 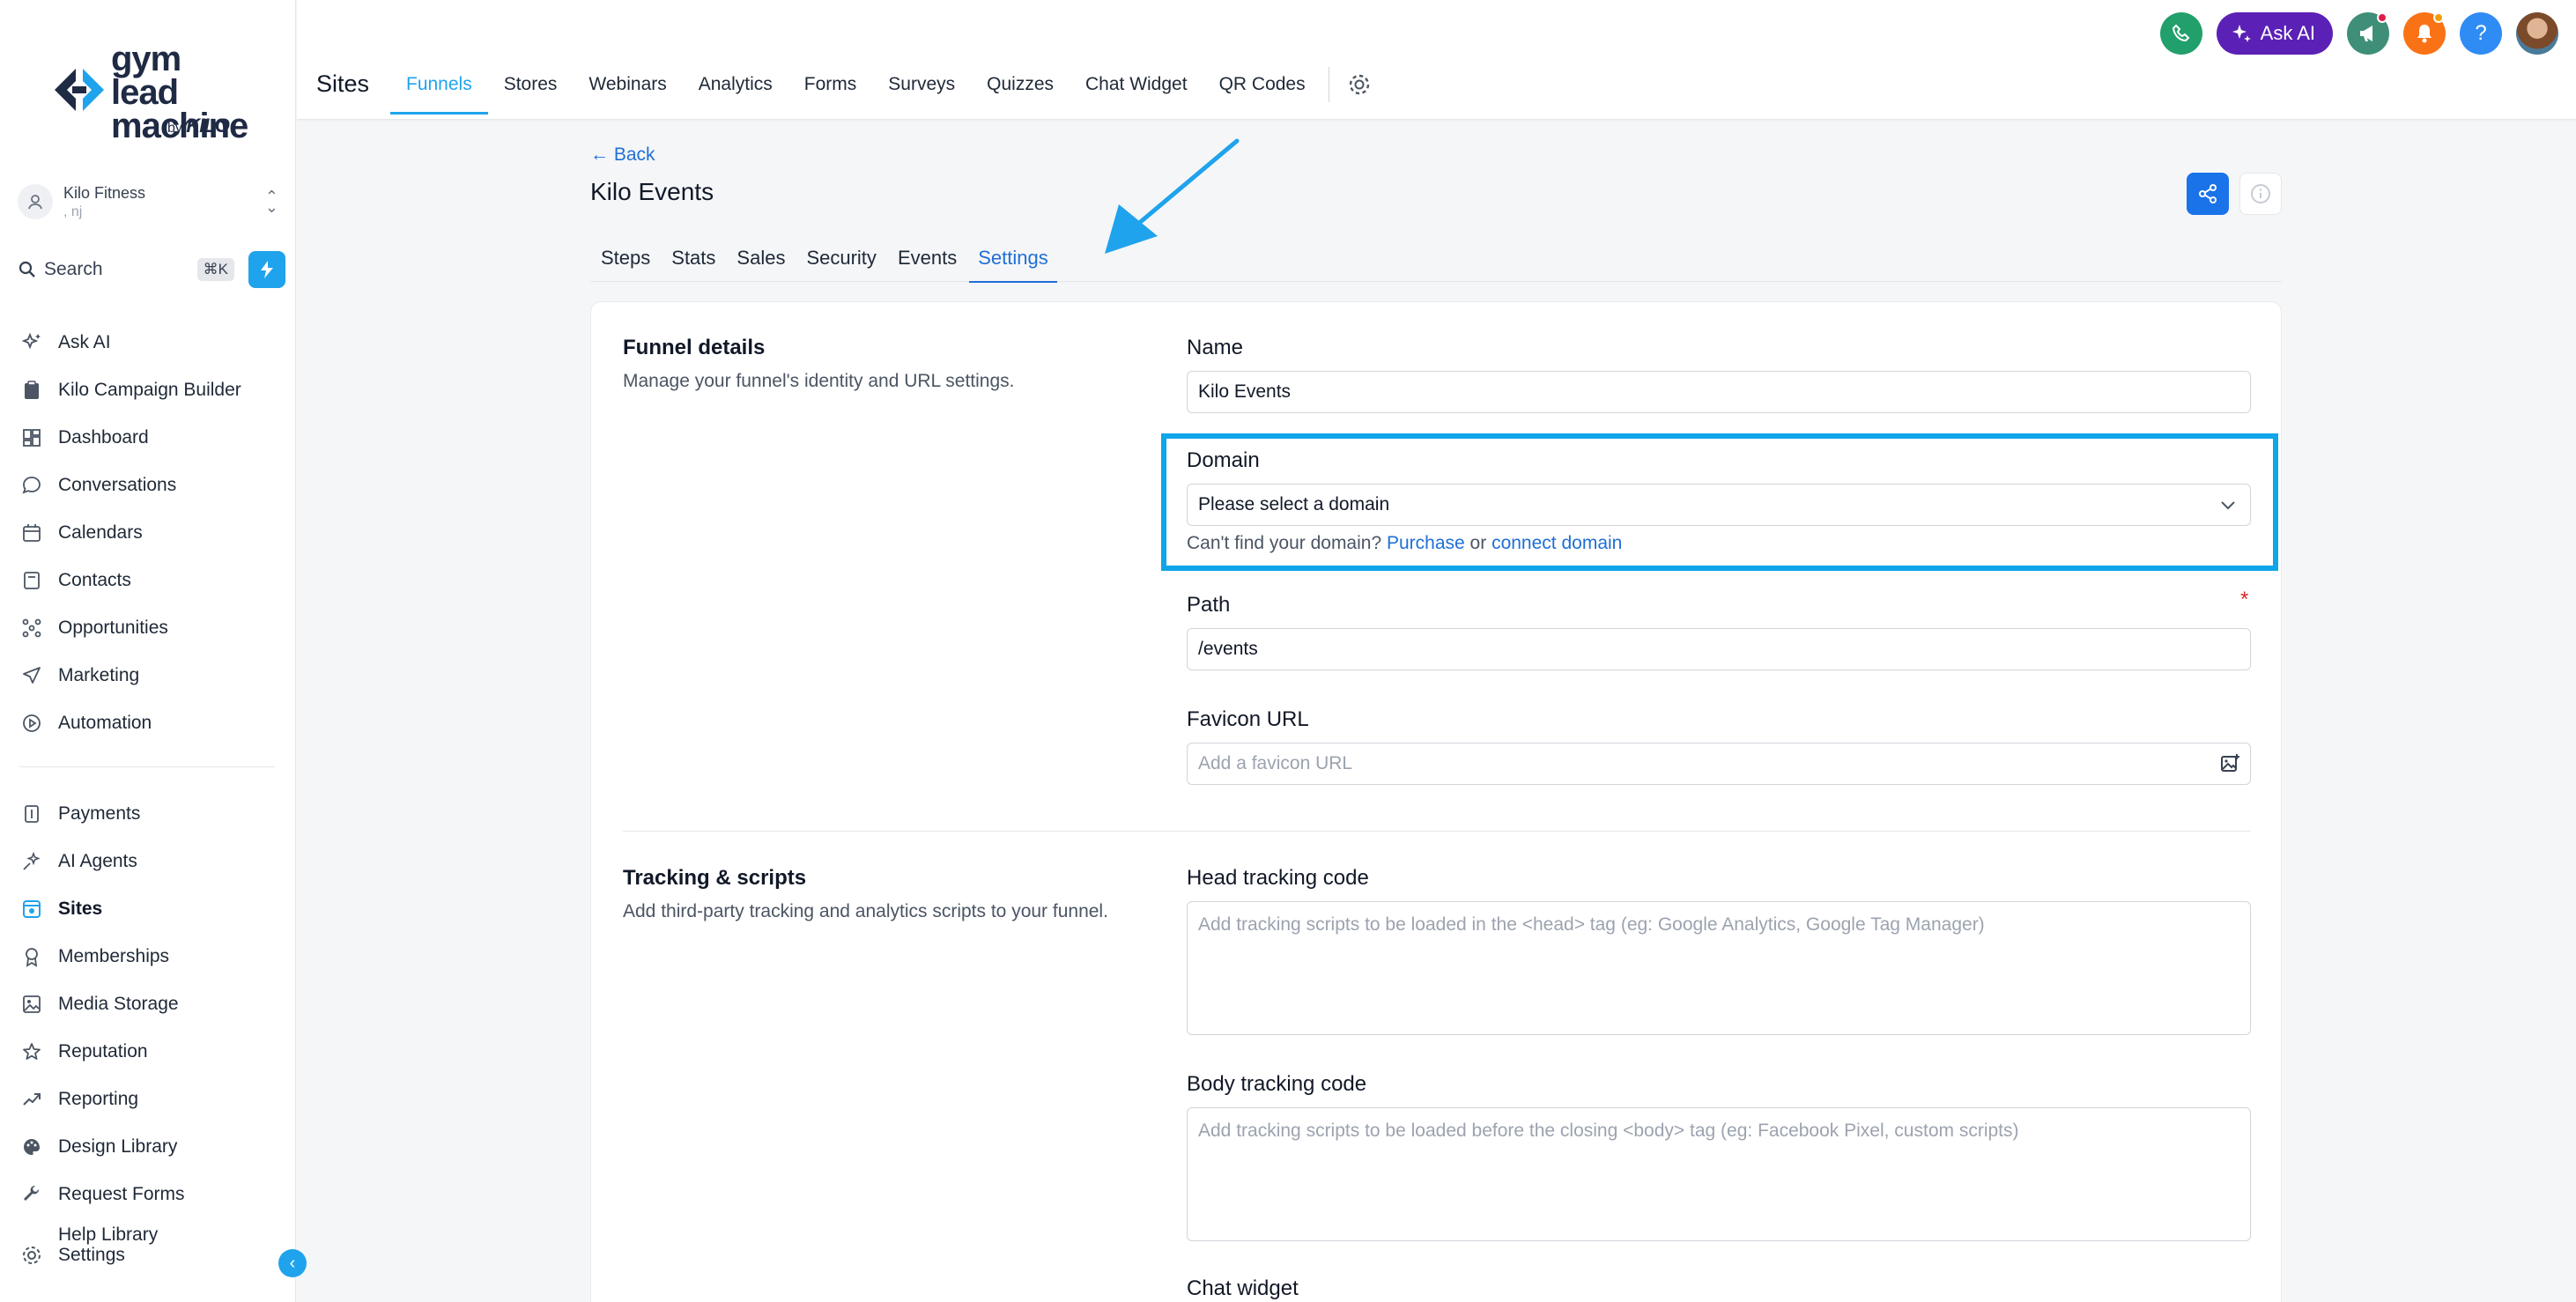 What do you see at coordinates (2288, 33) in the screenshot?
I see `ask-ai-label: Ask AI` at bounding box center [2288, 33].